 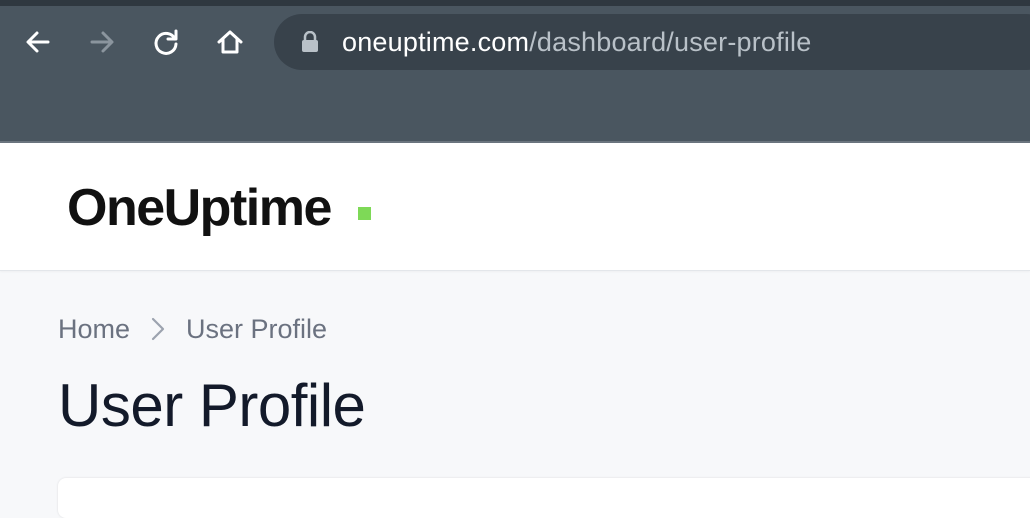 What do you see at coordinates (212, 405) in the screenshot?
I see `page-title: User Profile` at bounding box center [212, 405].